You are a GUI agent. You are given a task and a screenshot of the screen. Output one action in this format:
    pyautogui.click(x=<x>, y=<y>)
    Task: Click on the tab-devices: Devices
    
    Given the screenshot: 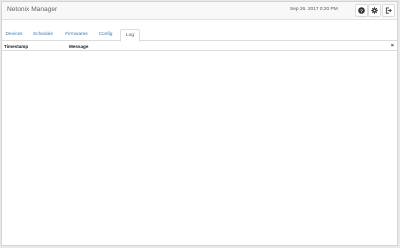 What is the action you would take?
    pyautogui.click(x=14, y=35)
    